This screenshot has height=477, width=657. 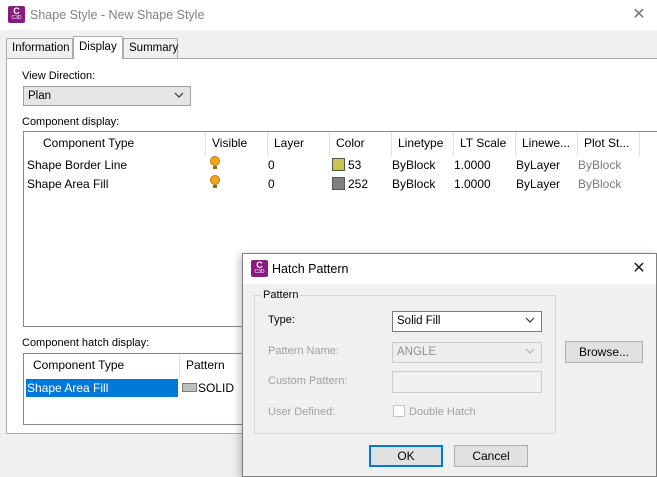 I want to click on type-value: Solid Fill, so click(x=419, y=321).